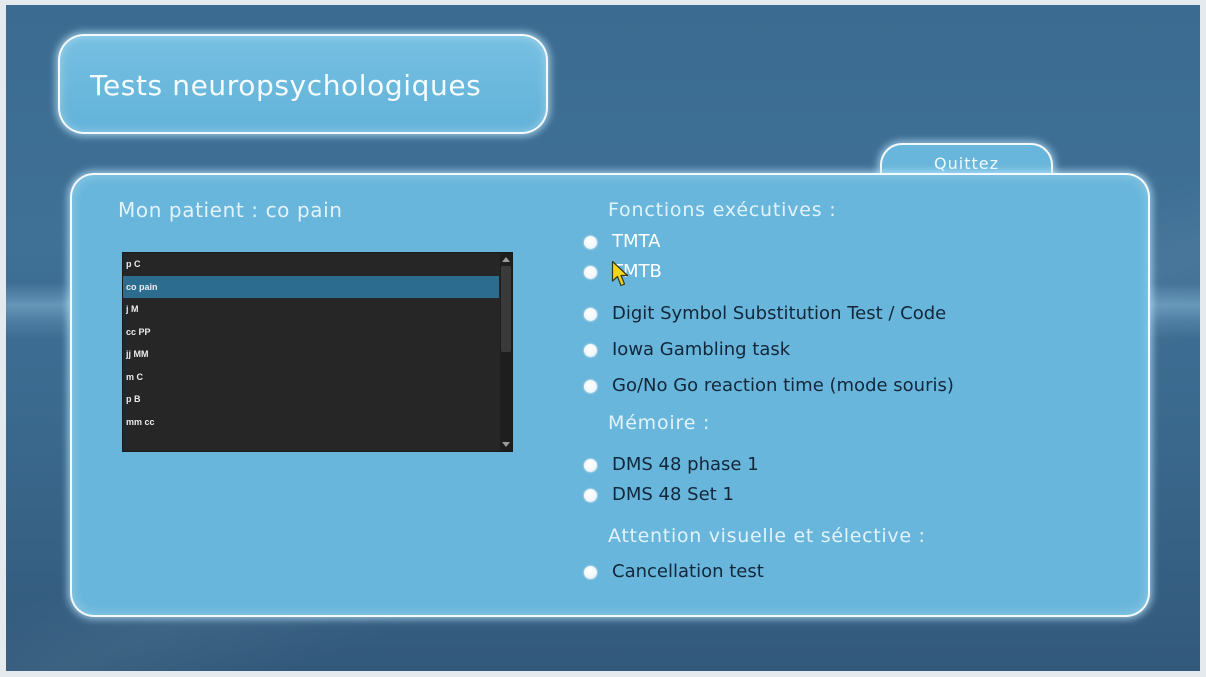 The image size is (1206, 677). What do you see at coordinates (311, 332) in the screenshot?
I see `patient-list-item: cc PP` at bounding box center [311, 332].